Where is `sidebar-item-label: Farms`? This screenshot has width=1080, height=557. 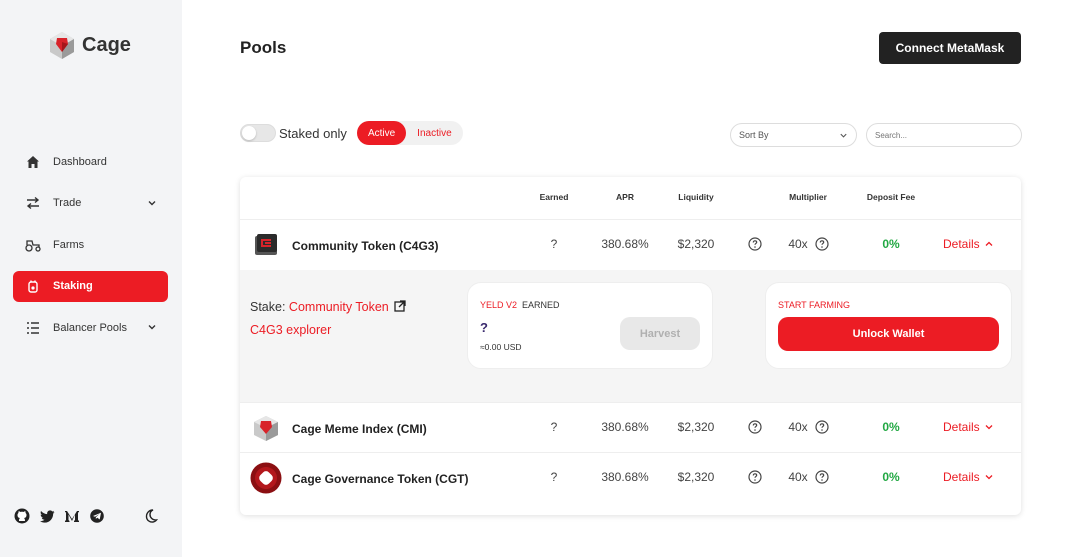
sidebar-item-label: Farms is located at coordinates (69, 244).